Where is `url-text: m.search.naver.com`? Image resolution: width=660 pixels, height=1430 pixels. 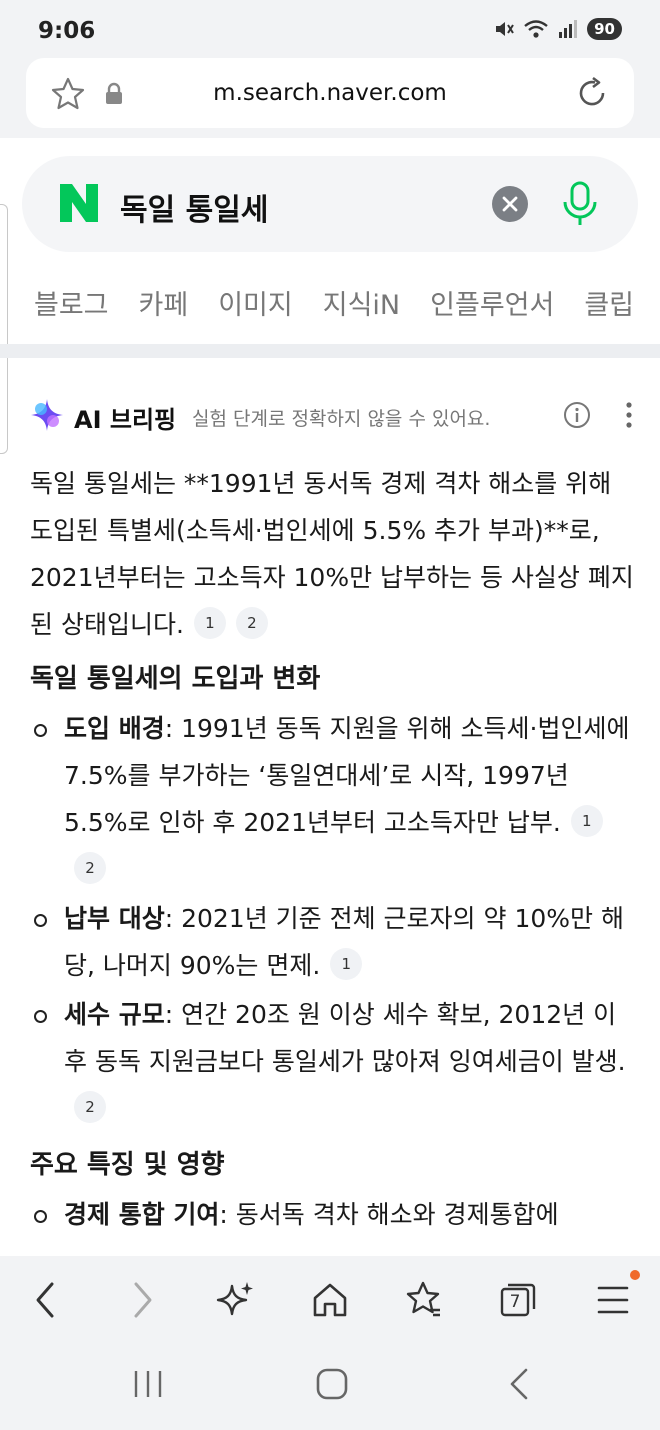 url-text: m.search.naver.com is located at coordinates (330, 93).